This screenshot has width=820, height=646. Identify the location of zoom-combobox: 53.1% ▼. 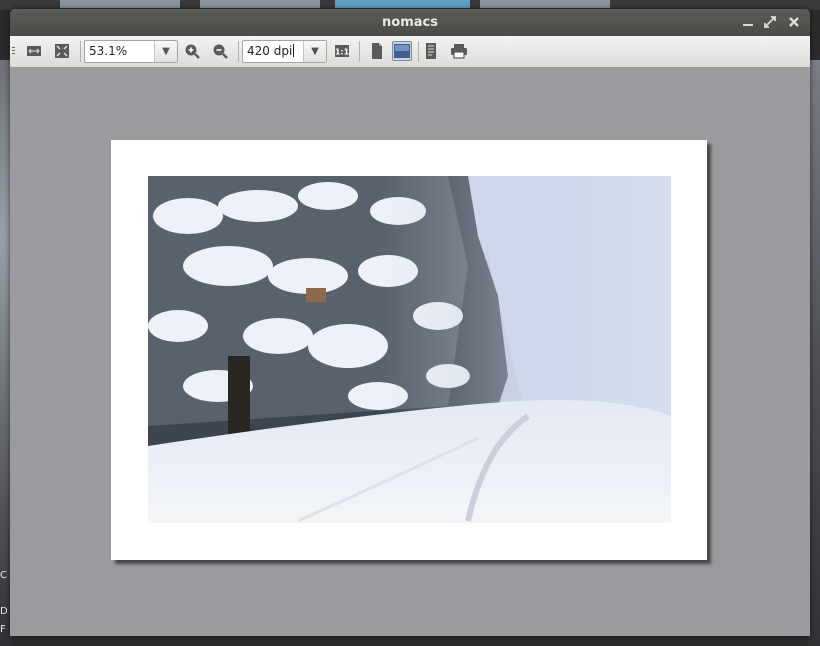
(131, 51).